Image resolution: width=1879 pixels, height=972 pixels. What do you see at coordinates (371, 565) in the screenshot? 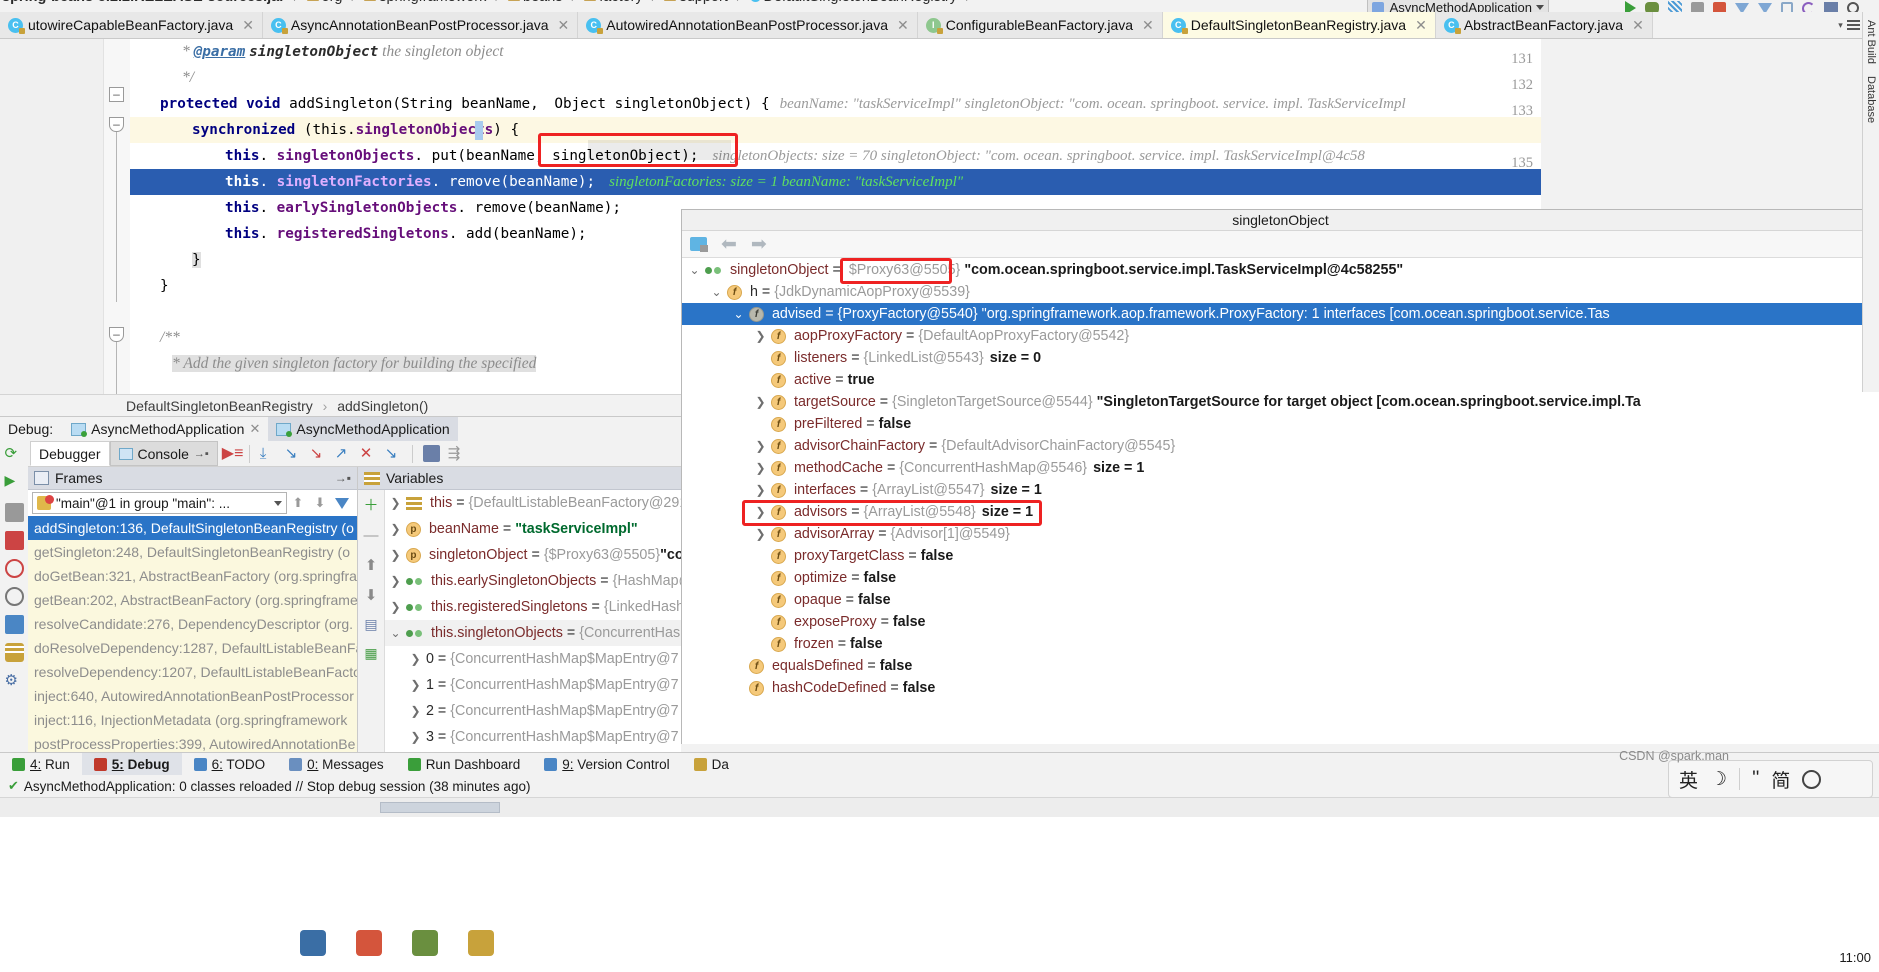
I see `move-up-icon: ⬆` at bounding box center [371, 565].